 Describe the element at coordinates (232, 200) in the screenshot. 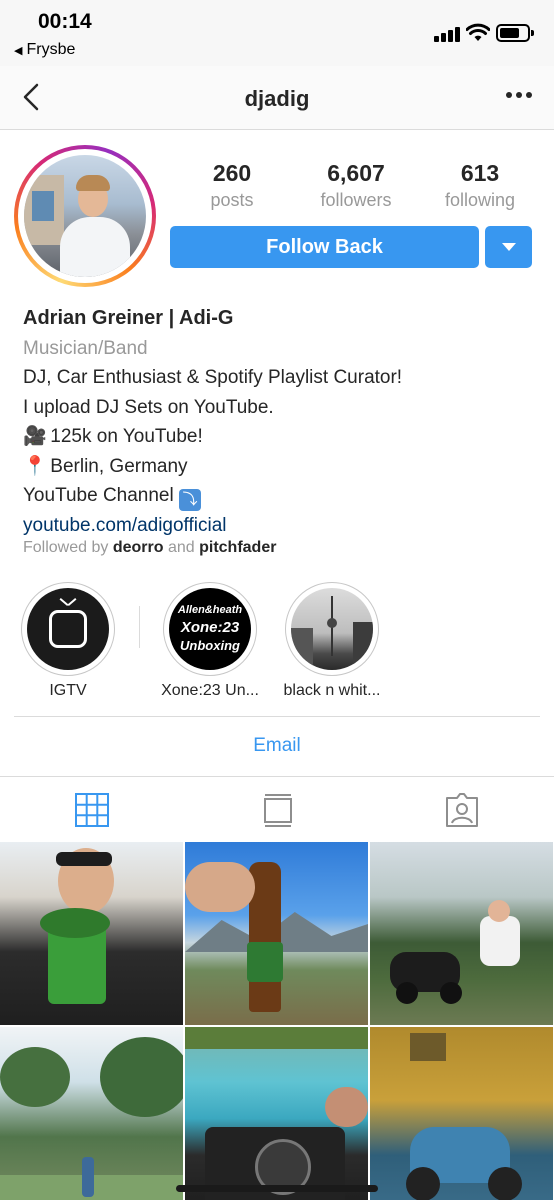

I see `stat-label: posts` at that location.